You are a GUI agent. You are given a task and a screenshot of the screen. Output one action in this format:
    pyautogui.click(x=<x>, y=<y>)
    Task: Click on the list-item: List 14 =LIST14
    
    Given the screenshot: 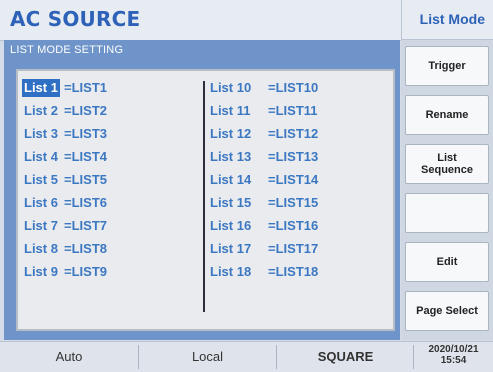 What is the action you would take?
    pyautogui.click(x=264, y=182)
    